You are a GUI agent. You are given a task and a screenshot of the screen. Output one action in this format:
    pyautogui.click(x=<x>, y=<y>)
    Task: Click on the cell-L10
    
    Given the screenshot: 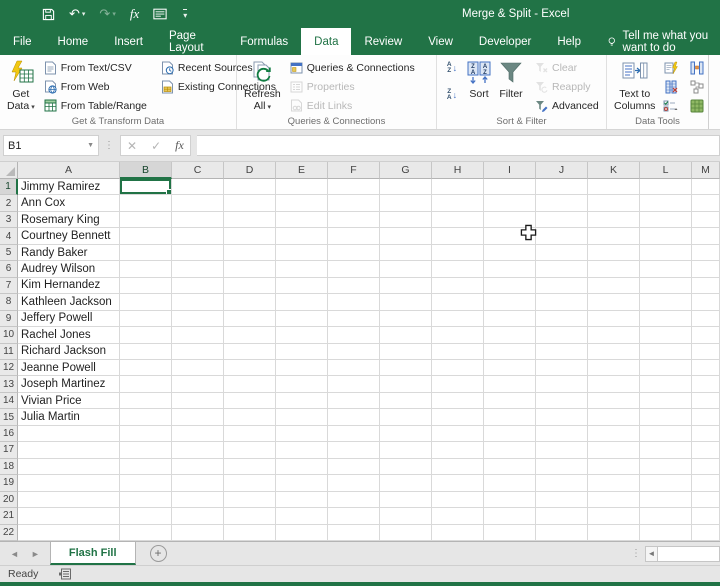 What is the action you would take?
    pyautogui.click(x=666, y=335)
    